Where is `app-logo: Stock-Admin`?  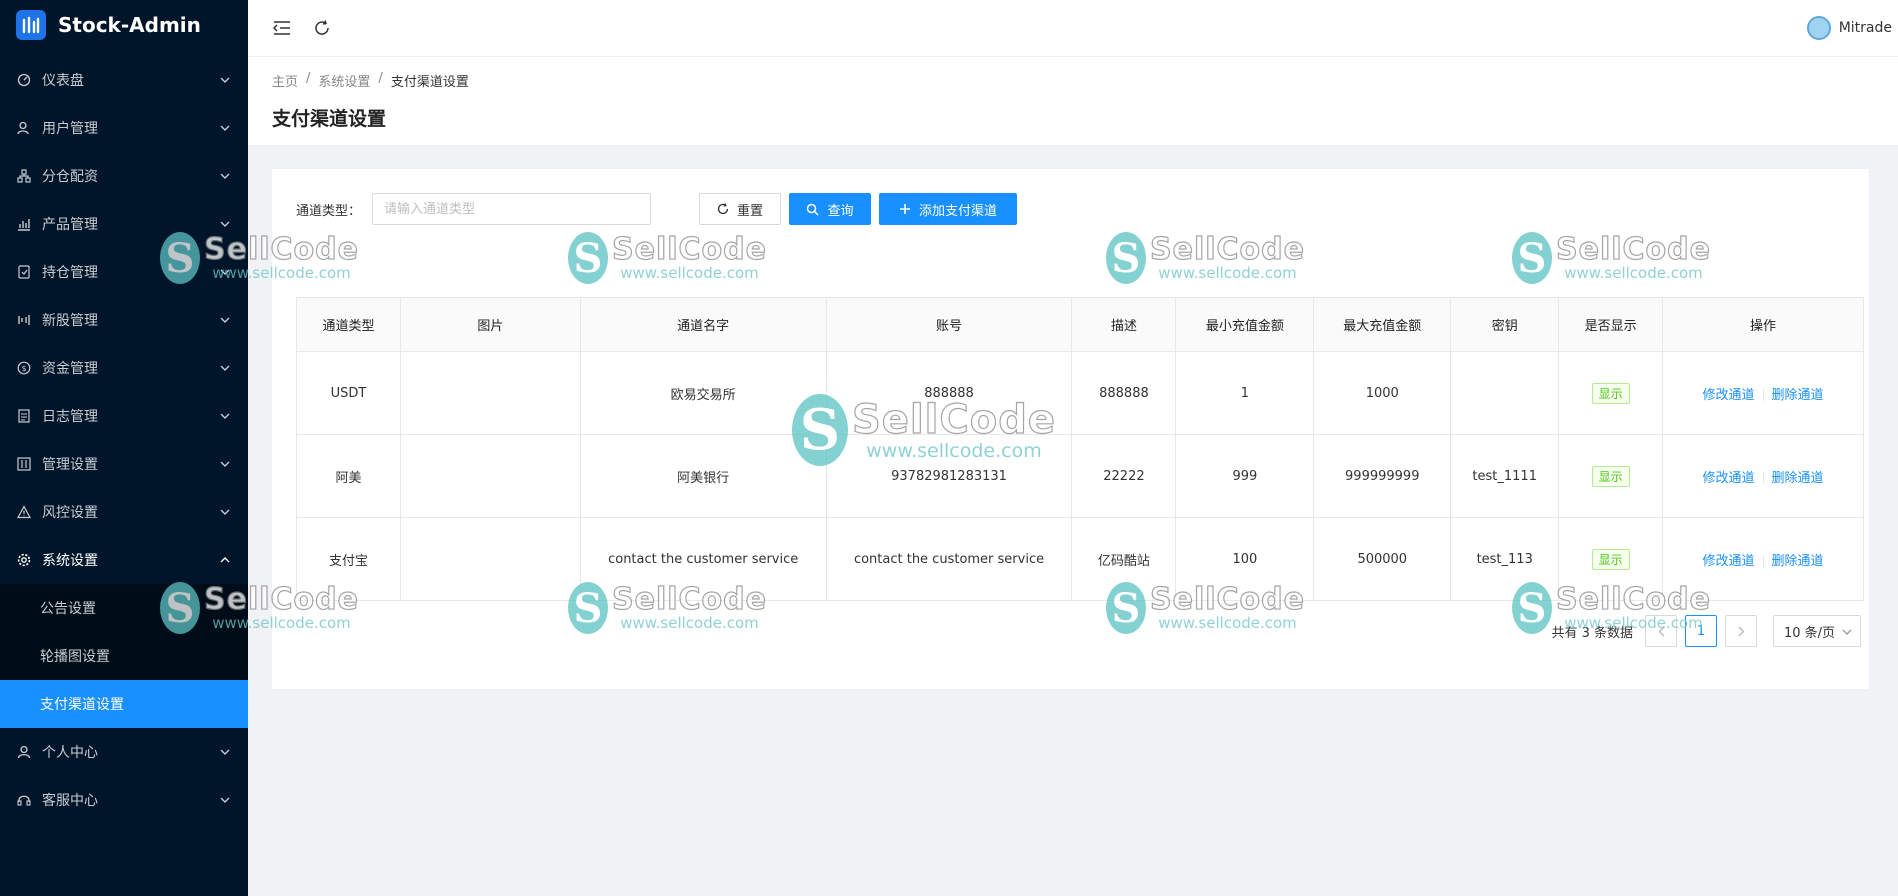
app-logo: Stock-Admin is located at coordinates (124, 25).